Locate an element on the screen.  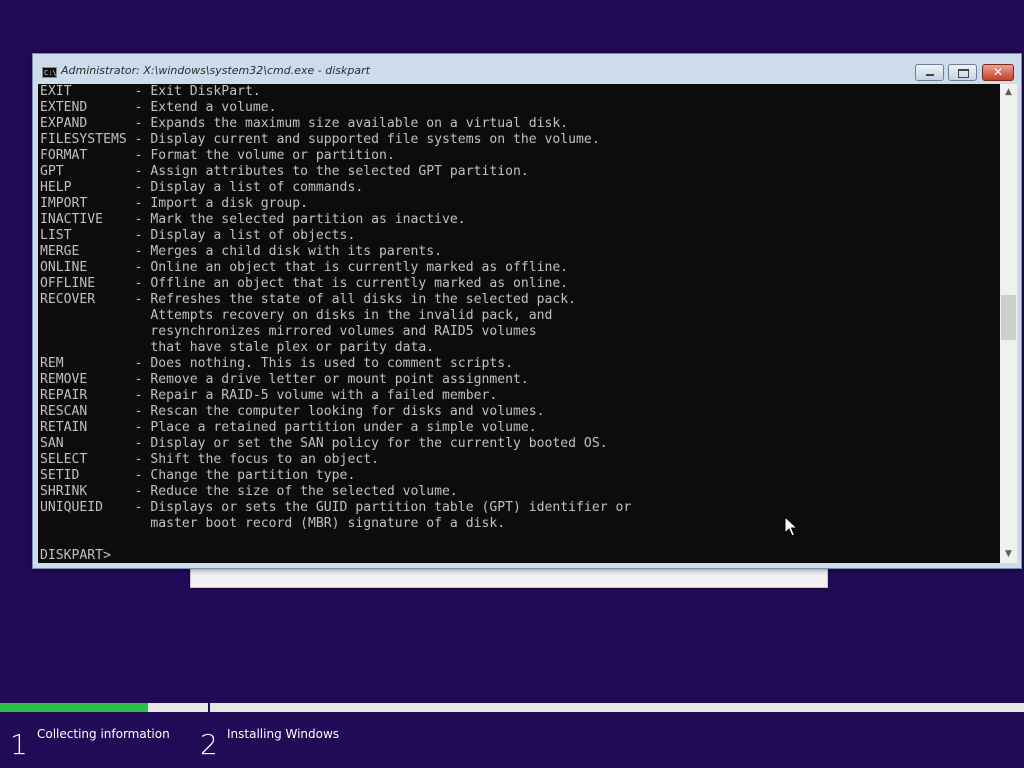
maximize-icon is located at coordinates (963, 73).